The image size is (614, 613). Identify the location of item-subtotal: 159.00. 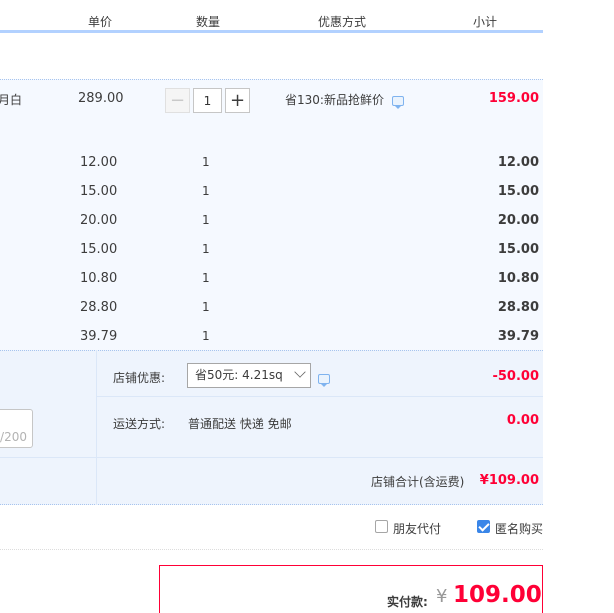
(513, 98).